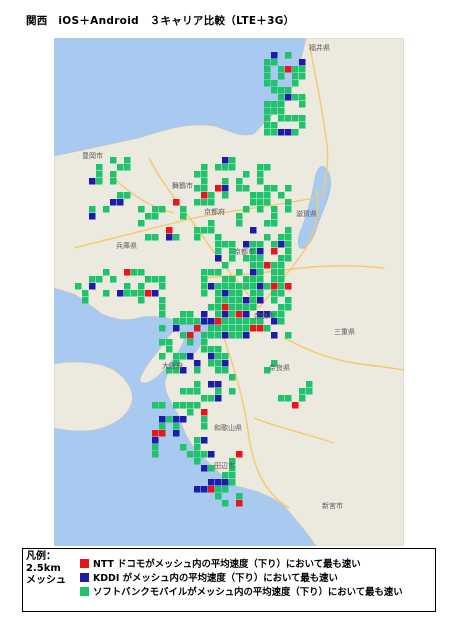  Describe the element at coordinates (126, 245) in the screenshot. I see `map-place-label: 兵庫県` at that location.